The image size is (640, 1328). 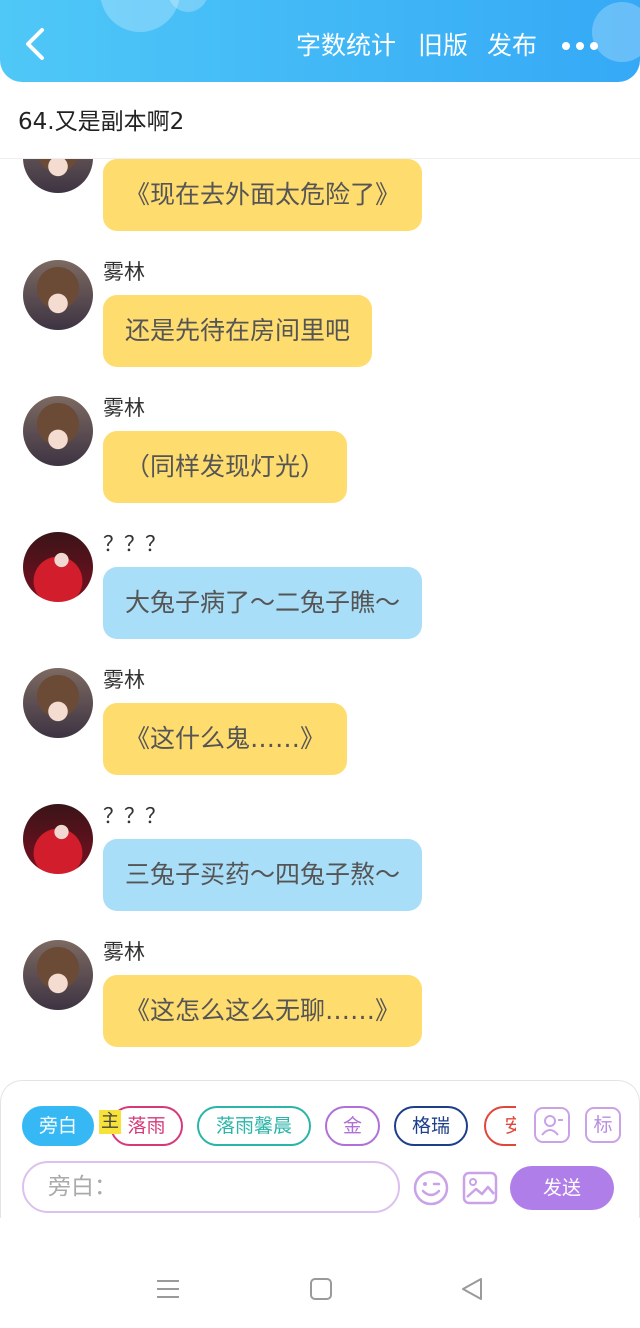 I want to click on role-chip-narrator: 旁白, so click(x=58, y=1126).